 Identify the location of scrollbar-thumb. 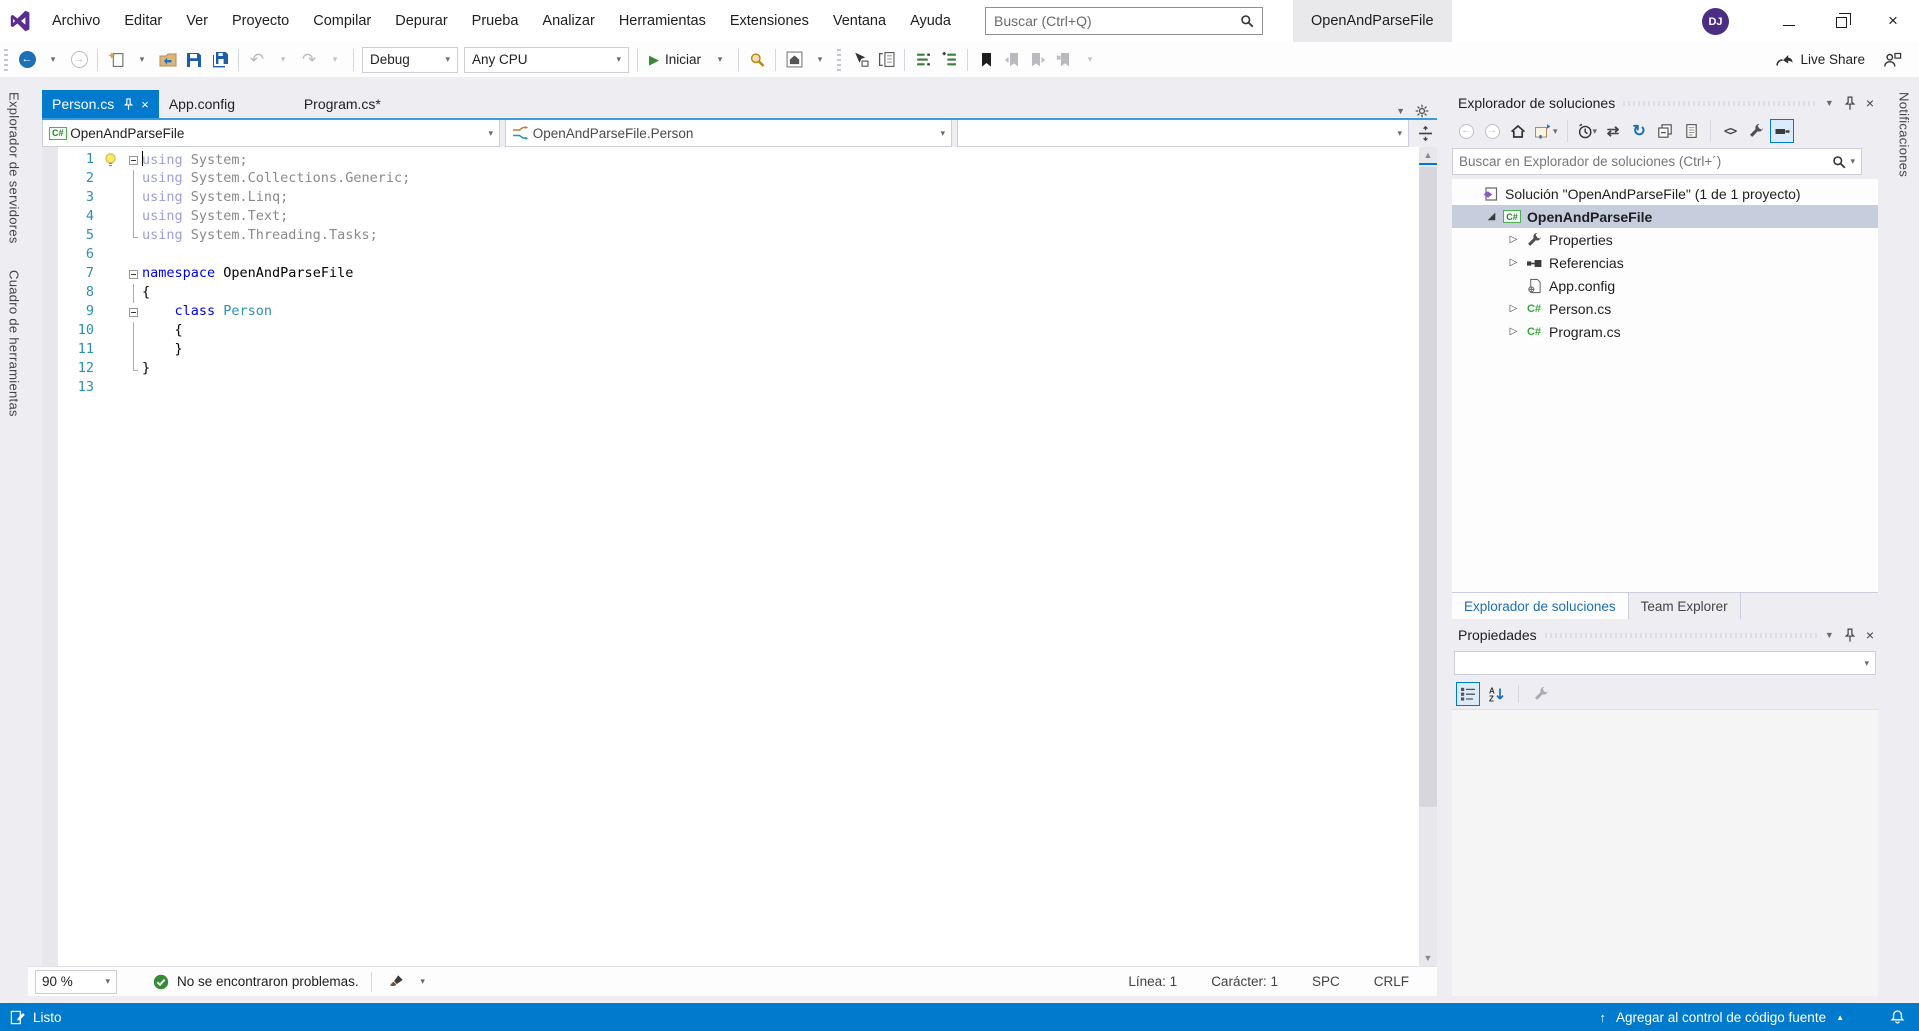
(1428, 487).